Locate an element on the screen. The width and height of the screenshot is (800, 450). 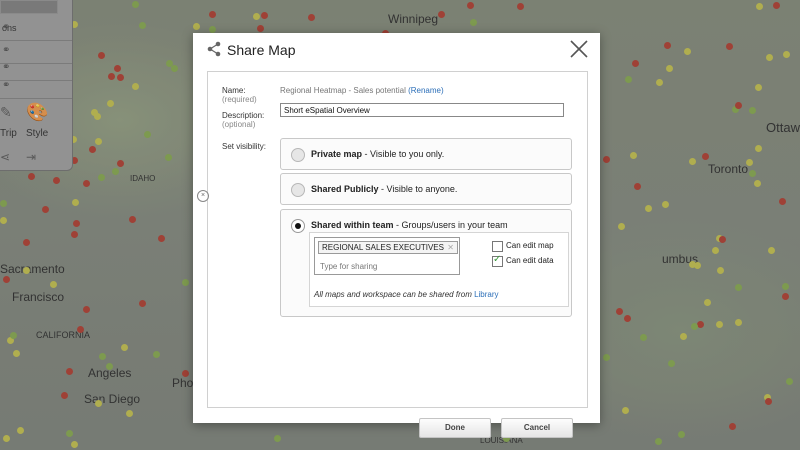
done-button: Done is located at coordinates (455, 428).